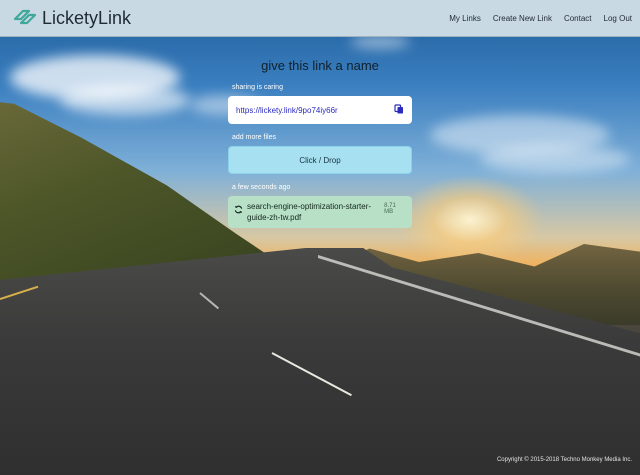 The image size is (640, 475). I want to click on copy-icon, so click(399, 110).